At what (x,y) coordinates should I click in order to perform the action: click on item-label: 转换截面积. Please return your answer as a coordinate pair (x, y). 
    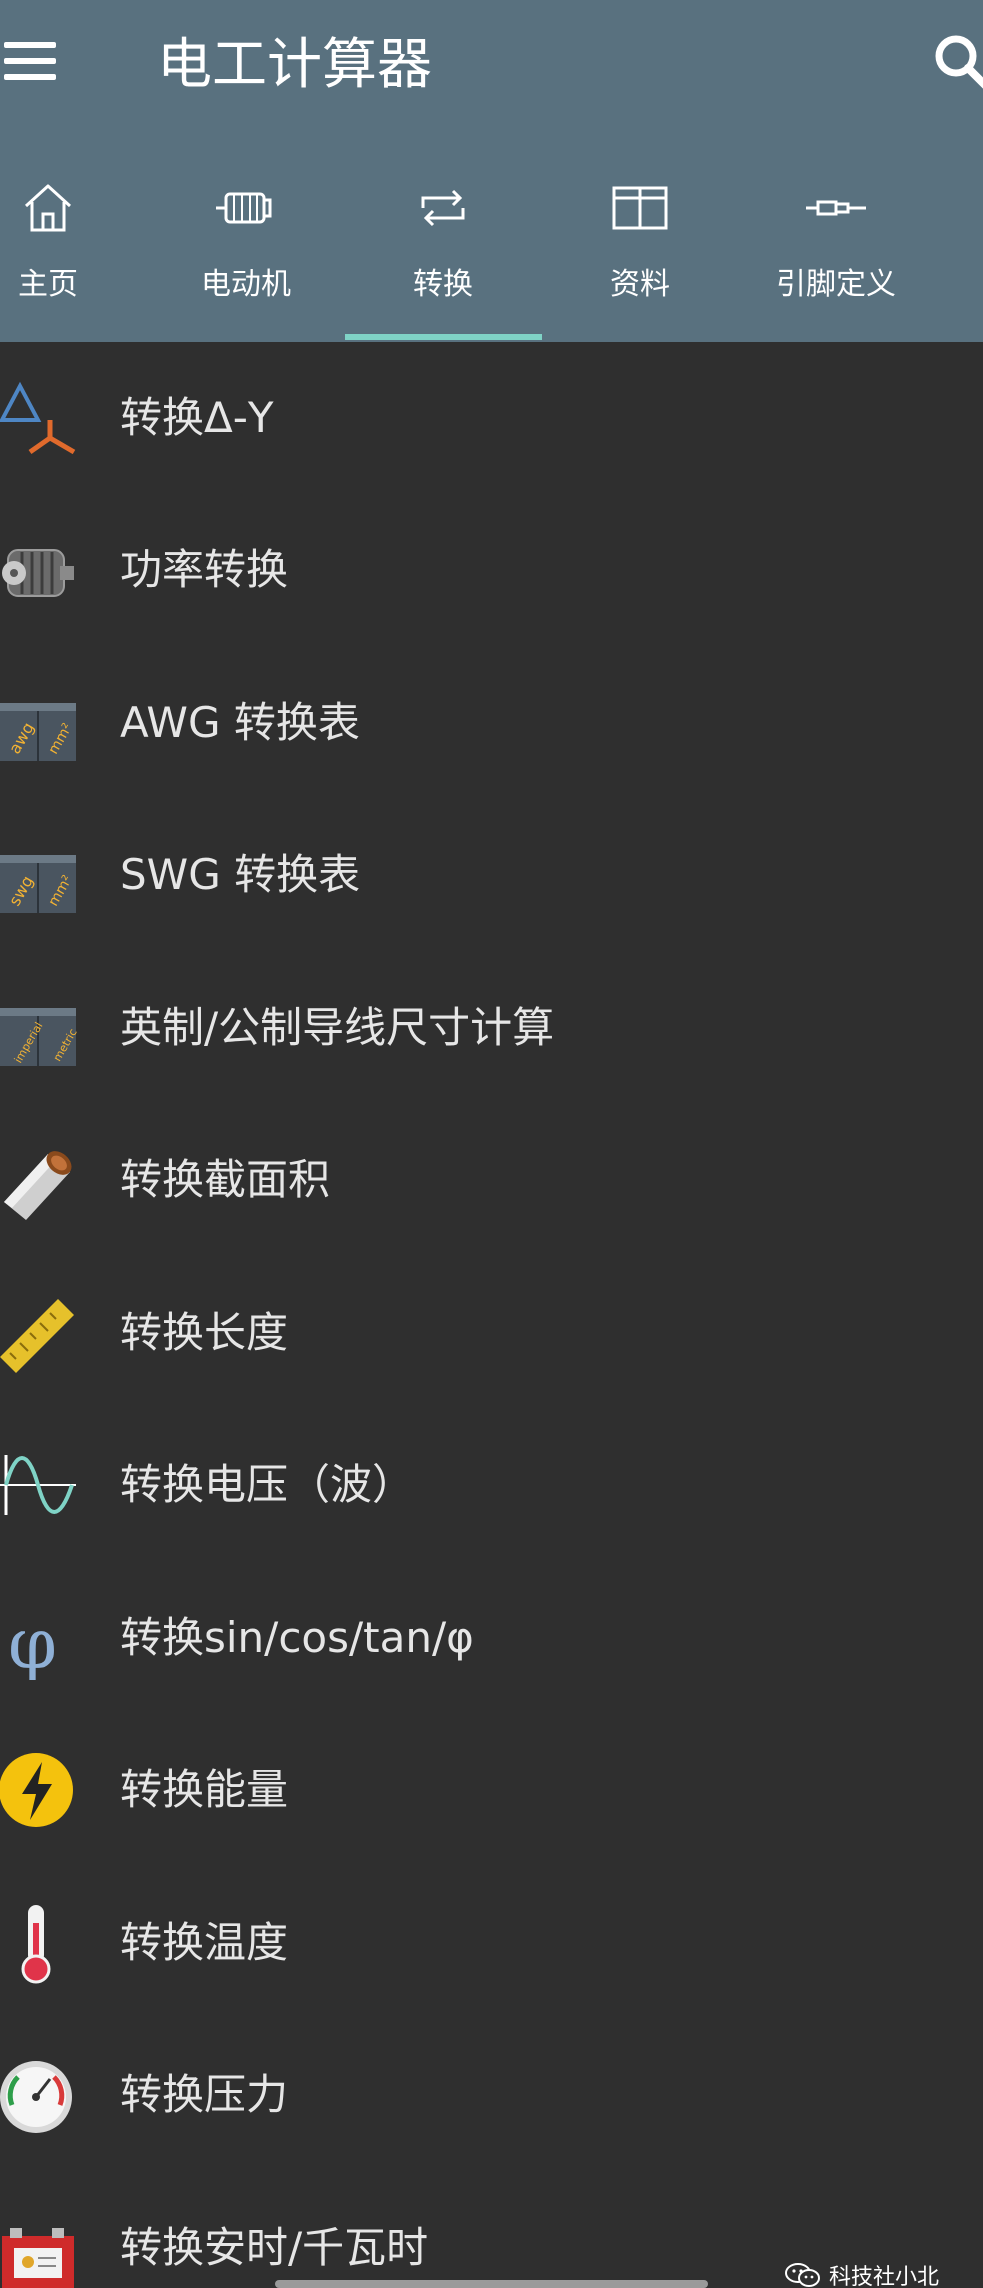
    Looking at the image, I should click on (225, 1179).